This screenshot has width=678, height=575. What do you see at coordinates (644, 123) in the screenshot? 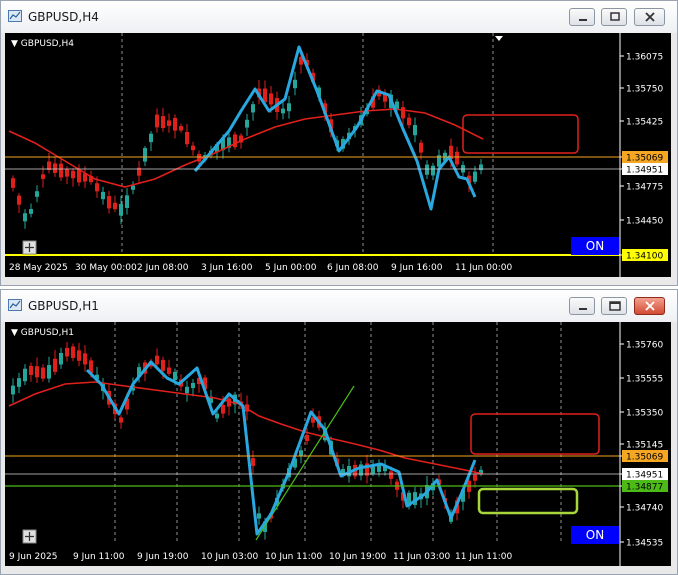
I see `price-tick-label: 1.35425` at bounding box center [644, 123].